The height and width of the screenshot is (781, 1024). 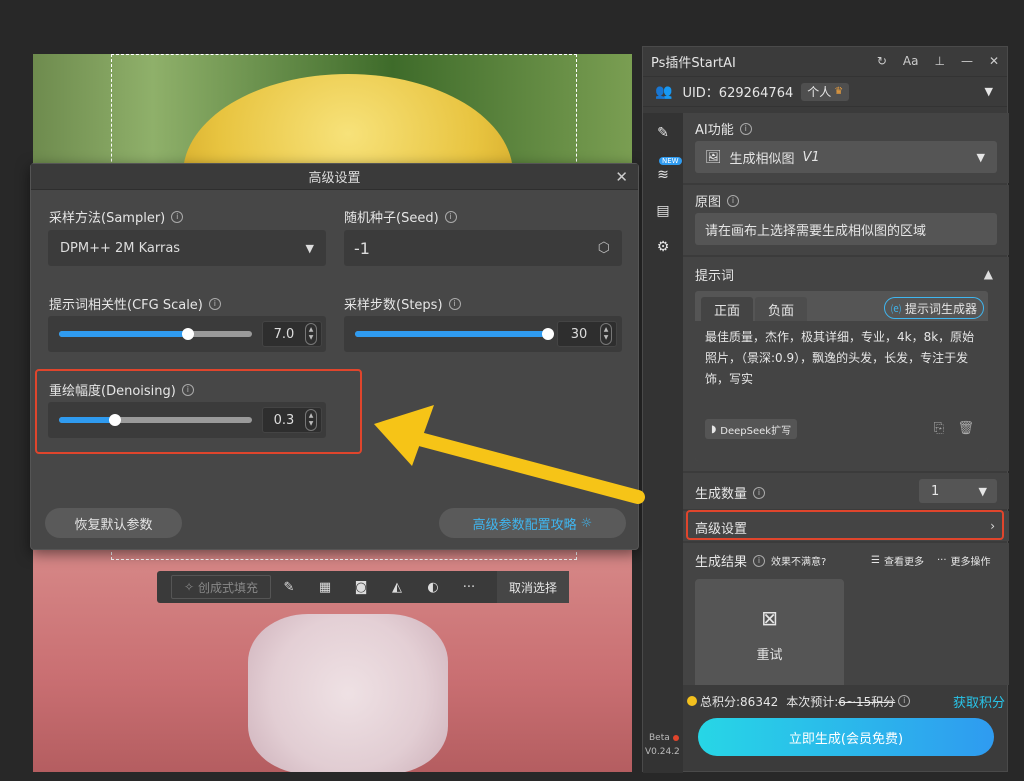 What do you see at coordinates (762, 159) in the screenshot?
I see `ai-function-value: 生成相似图` at bounding box center [762, 159].